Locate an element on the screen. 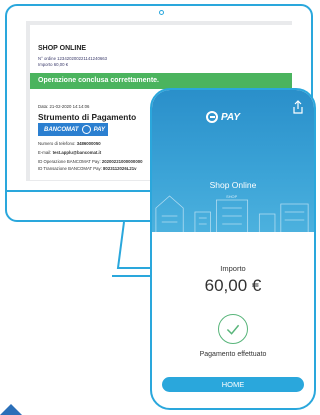 The image size is (320, 415). receipt-email-value: test.applu@bancomat.it is located at coordinates (77, 152).